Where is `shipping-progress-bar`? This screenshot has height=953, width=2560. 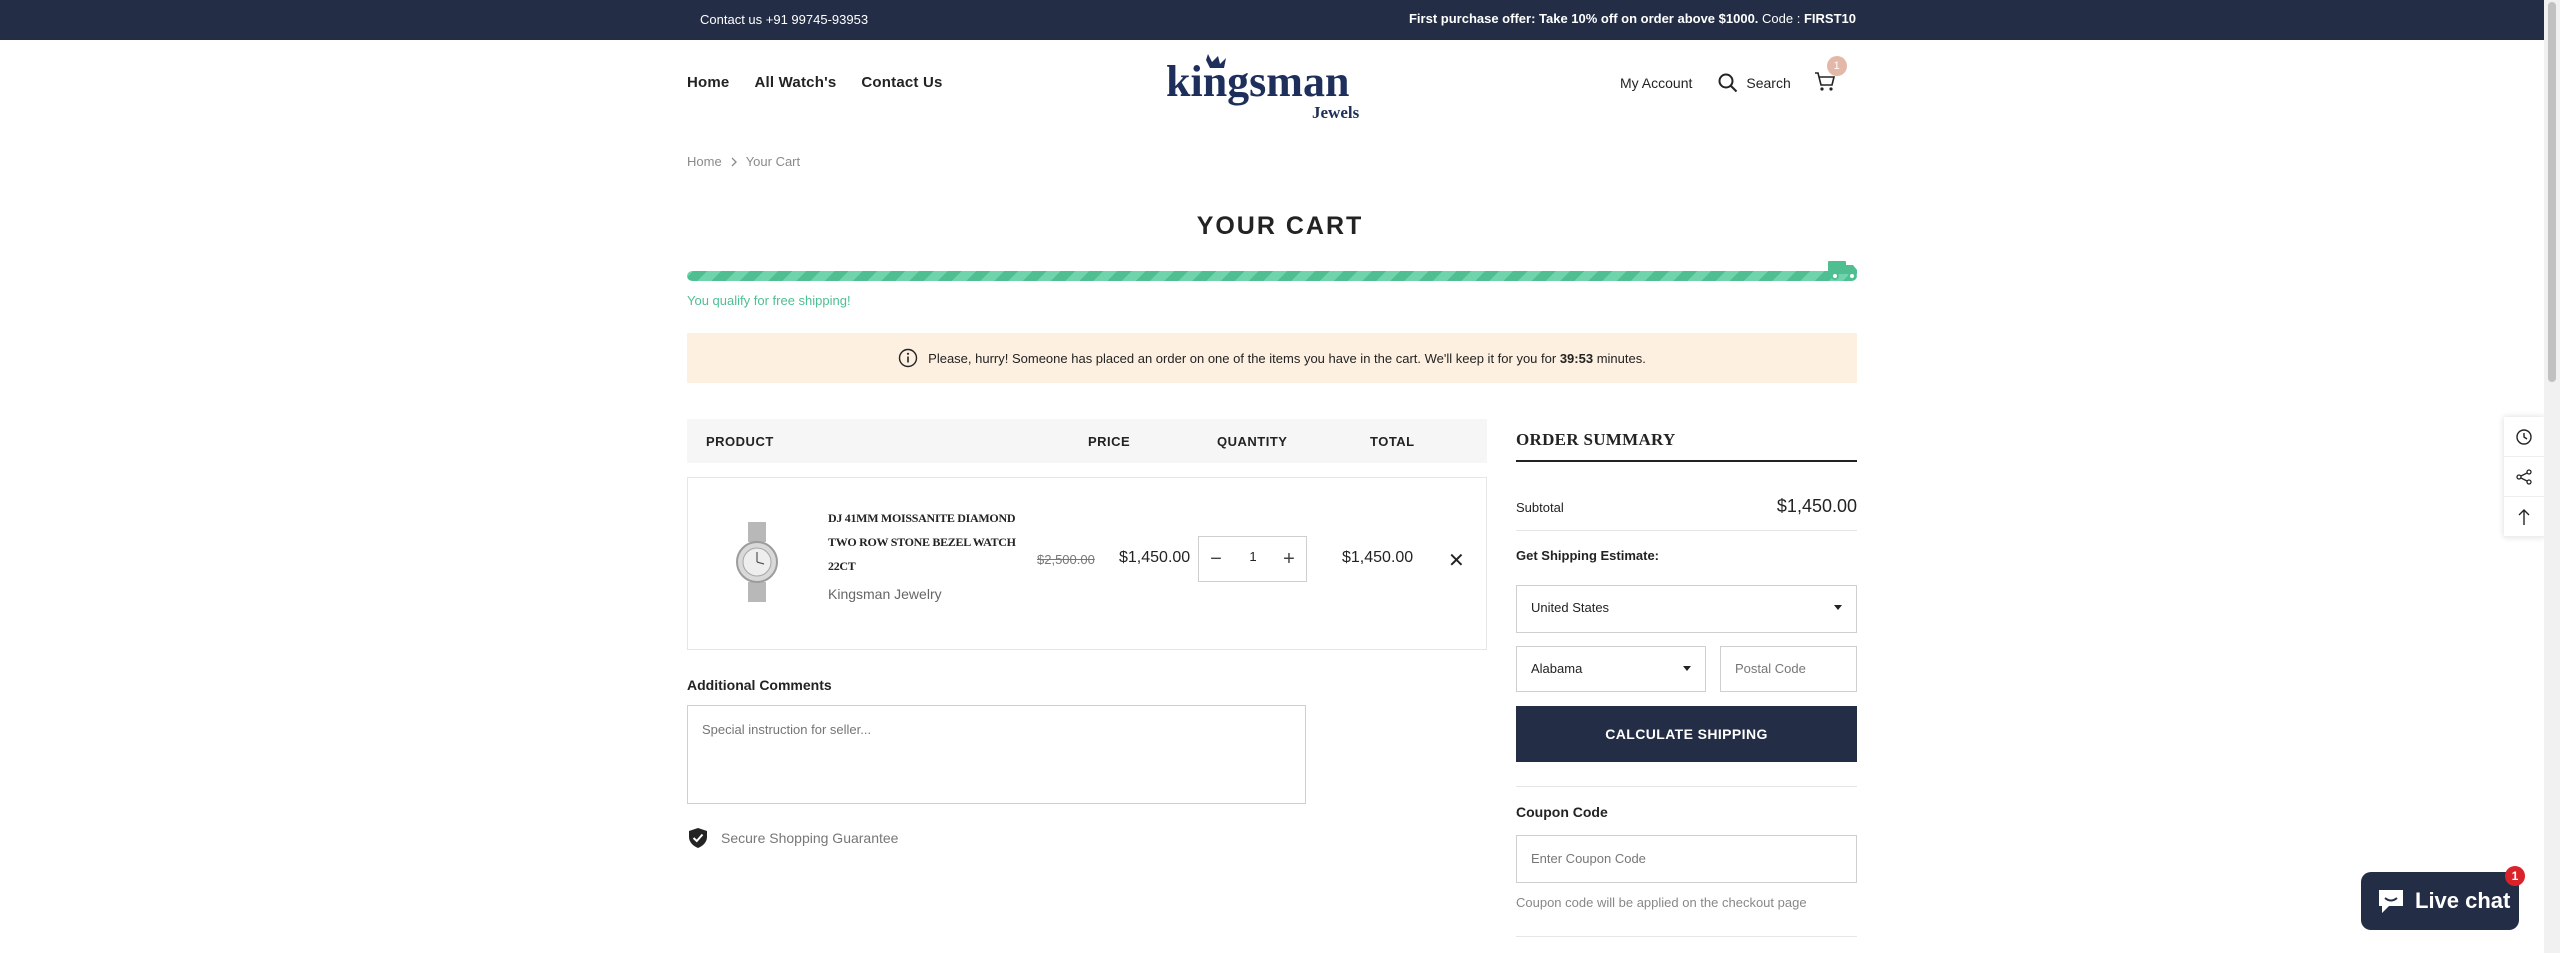 shipping-progress-bar is located at coordinates (1272, 276).